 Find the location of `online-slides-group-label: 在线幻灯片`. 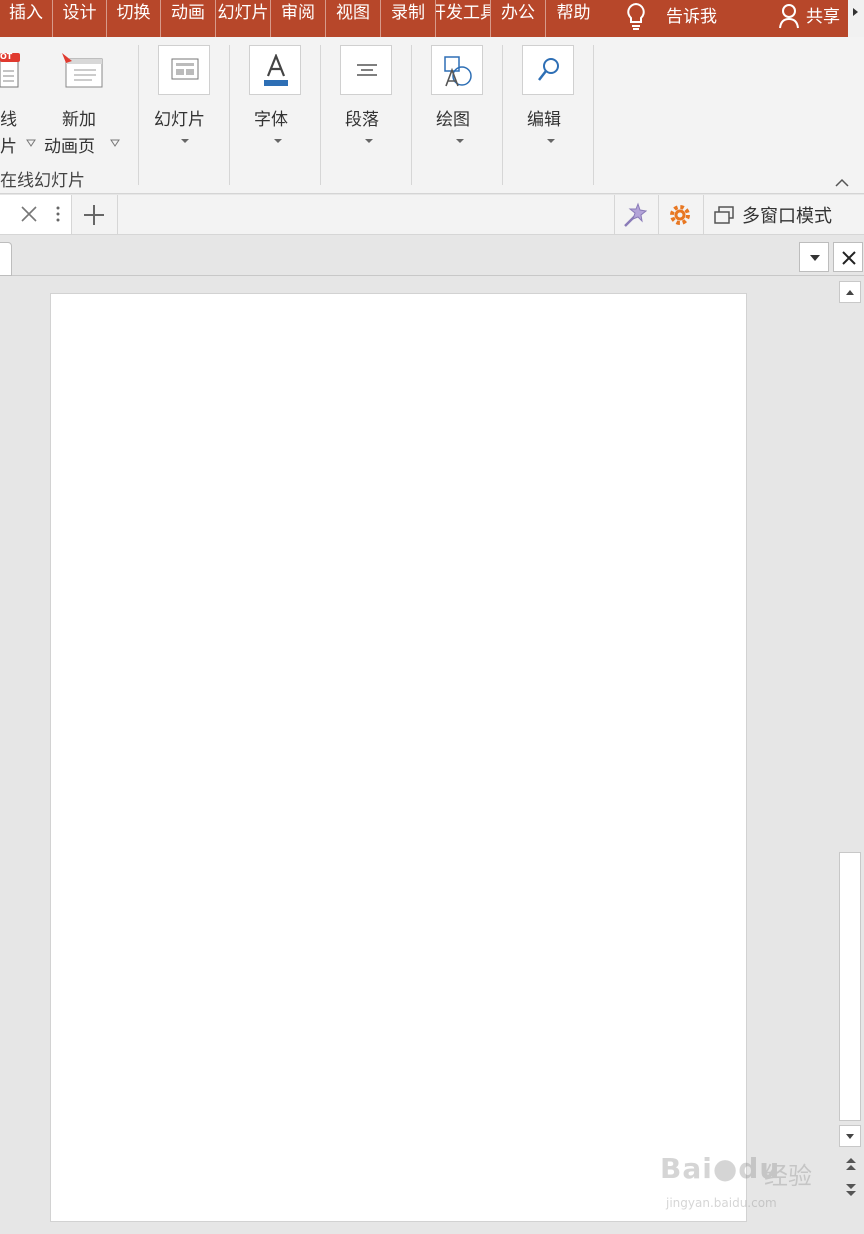

online-slides-group-label: 在线幻灯片 is located at coordinates (42, 181).